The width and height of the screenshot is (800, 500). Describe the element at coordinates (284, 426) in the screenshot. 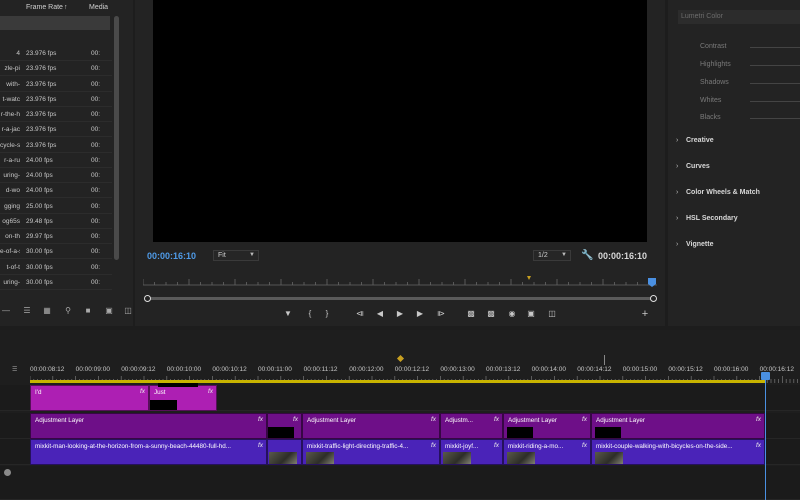

I see `adjustment-layer-clip: fx` at that location.